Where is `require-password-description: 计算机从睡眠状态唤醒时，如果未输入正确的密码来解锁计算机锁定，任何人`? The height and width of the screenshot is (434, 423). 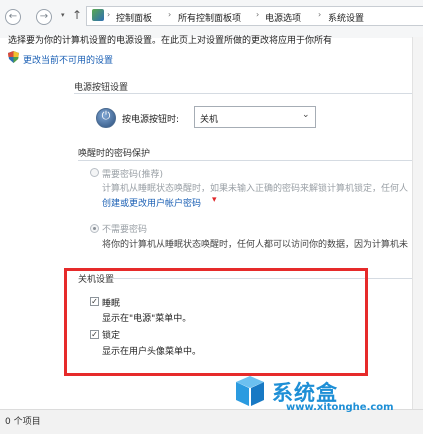
require-password-description: 计算机从睡眠状态唤醒时，如果未输入正确的密码来解锁计算机锁定，任何人 is located at coordinates (255, 189).